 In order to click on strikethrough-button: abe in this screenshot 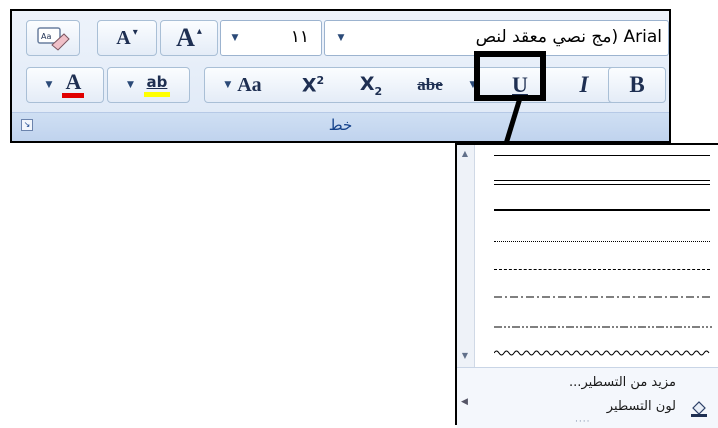, I will do `click(430, 85)`.